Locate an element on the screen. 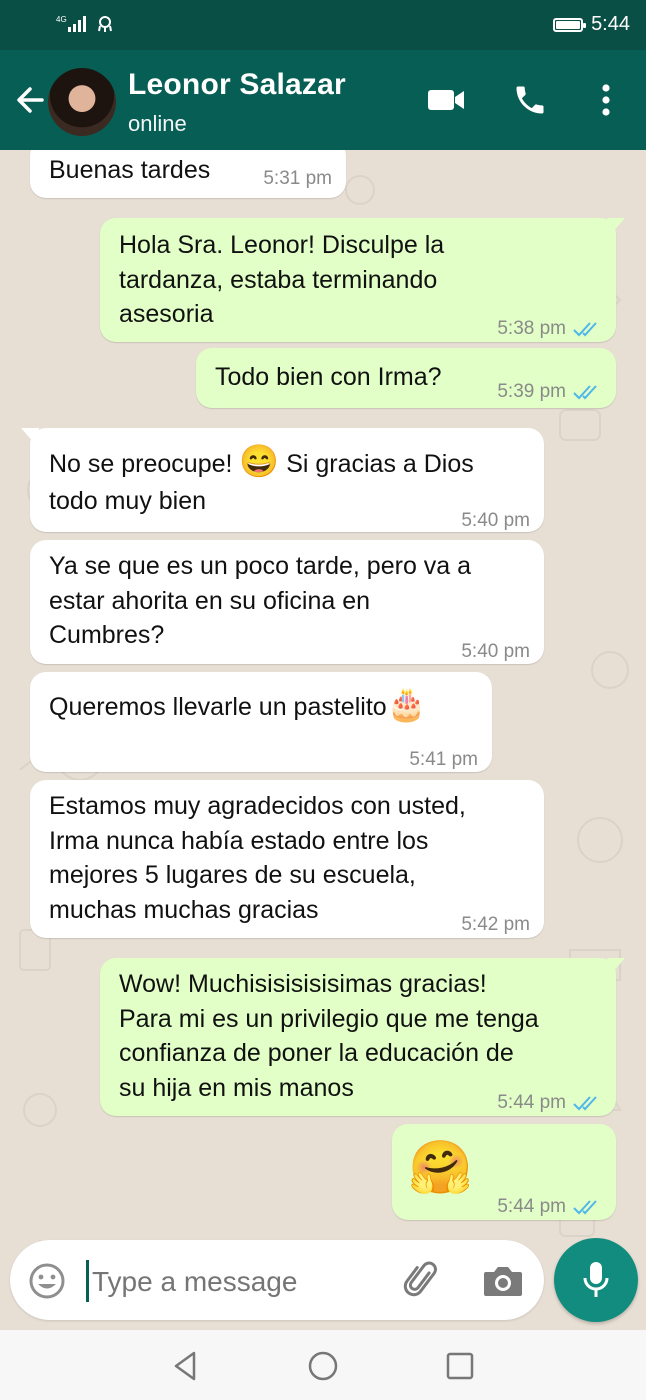  signal-icon: 4G is located at coordinates (71, 23).